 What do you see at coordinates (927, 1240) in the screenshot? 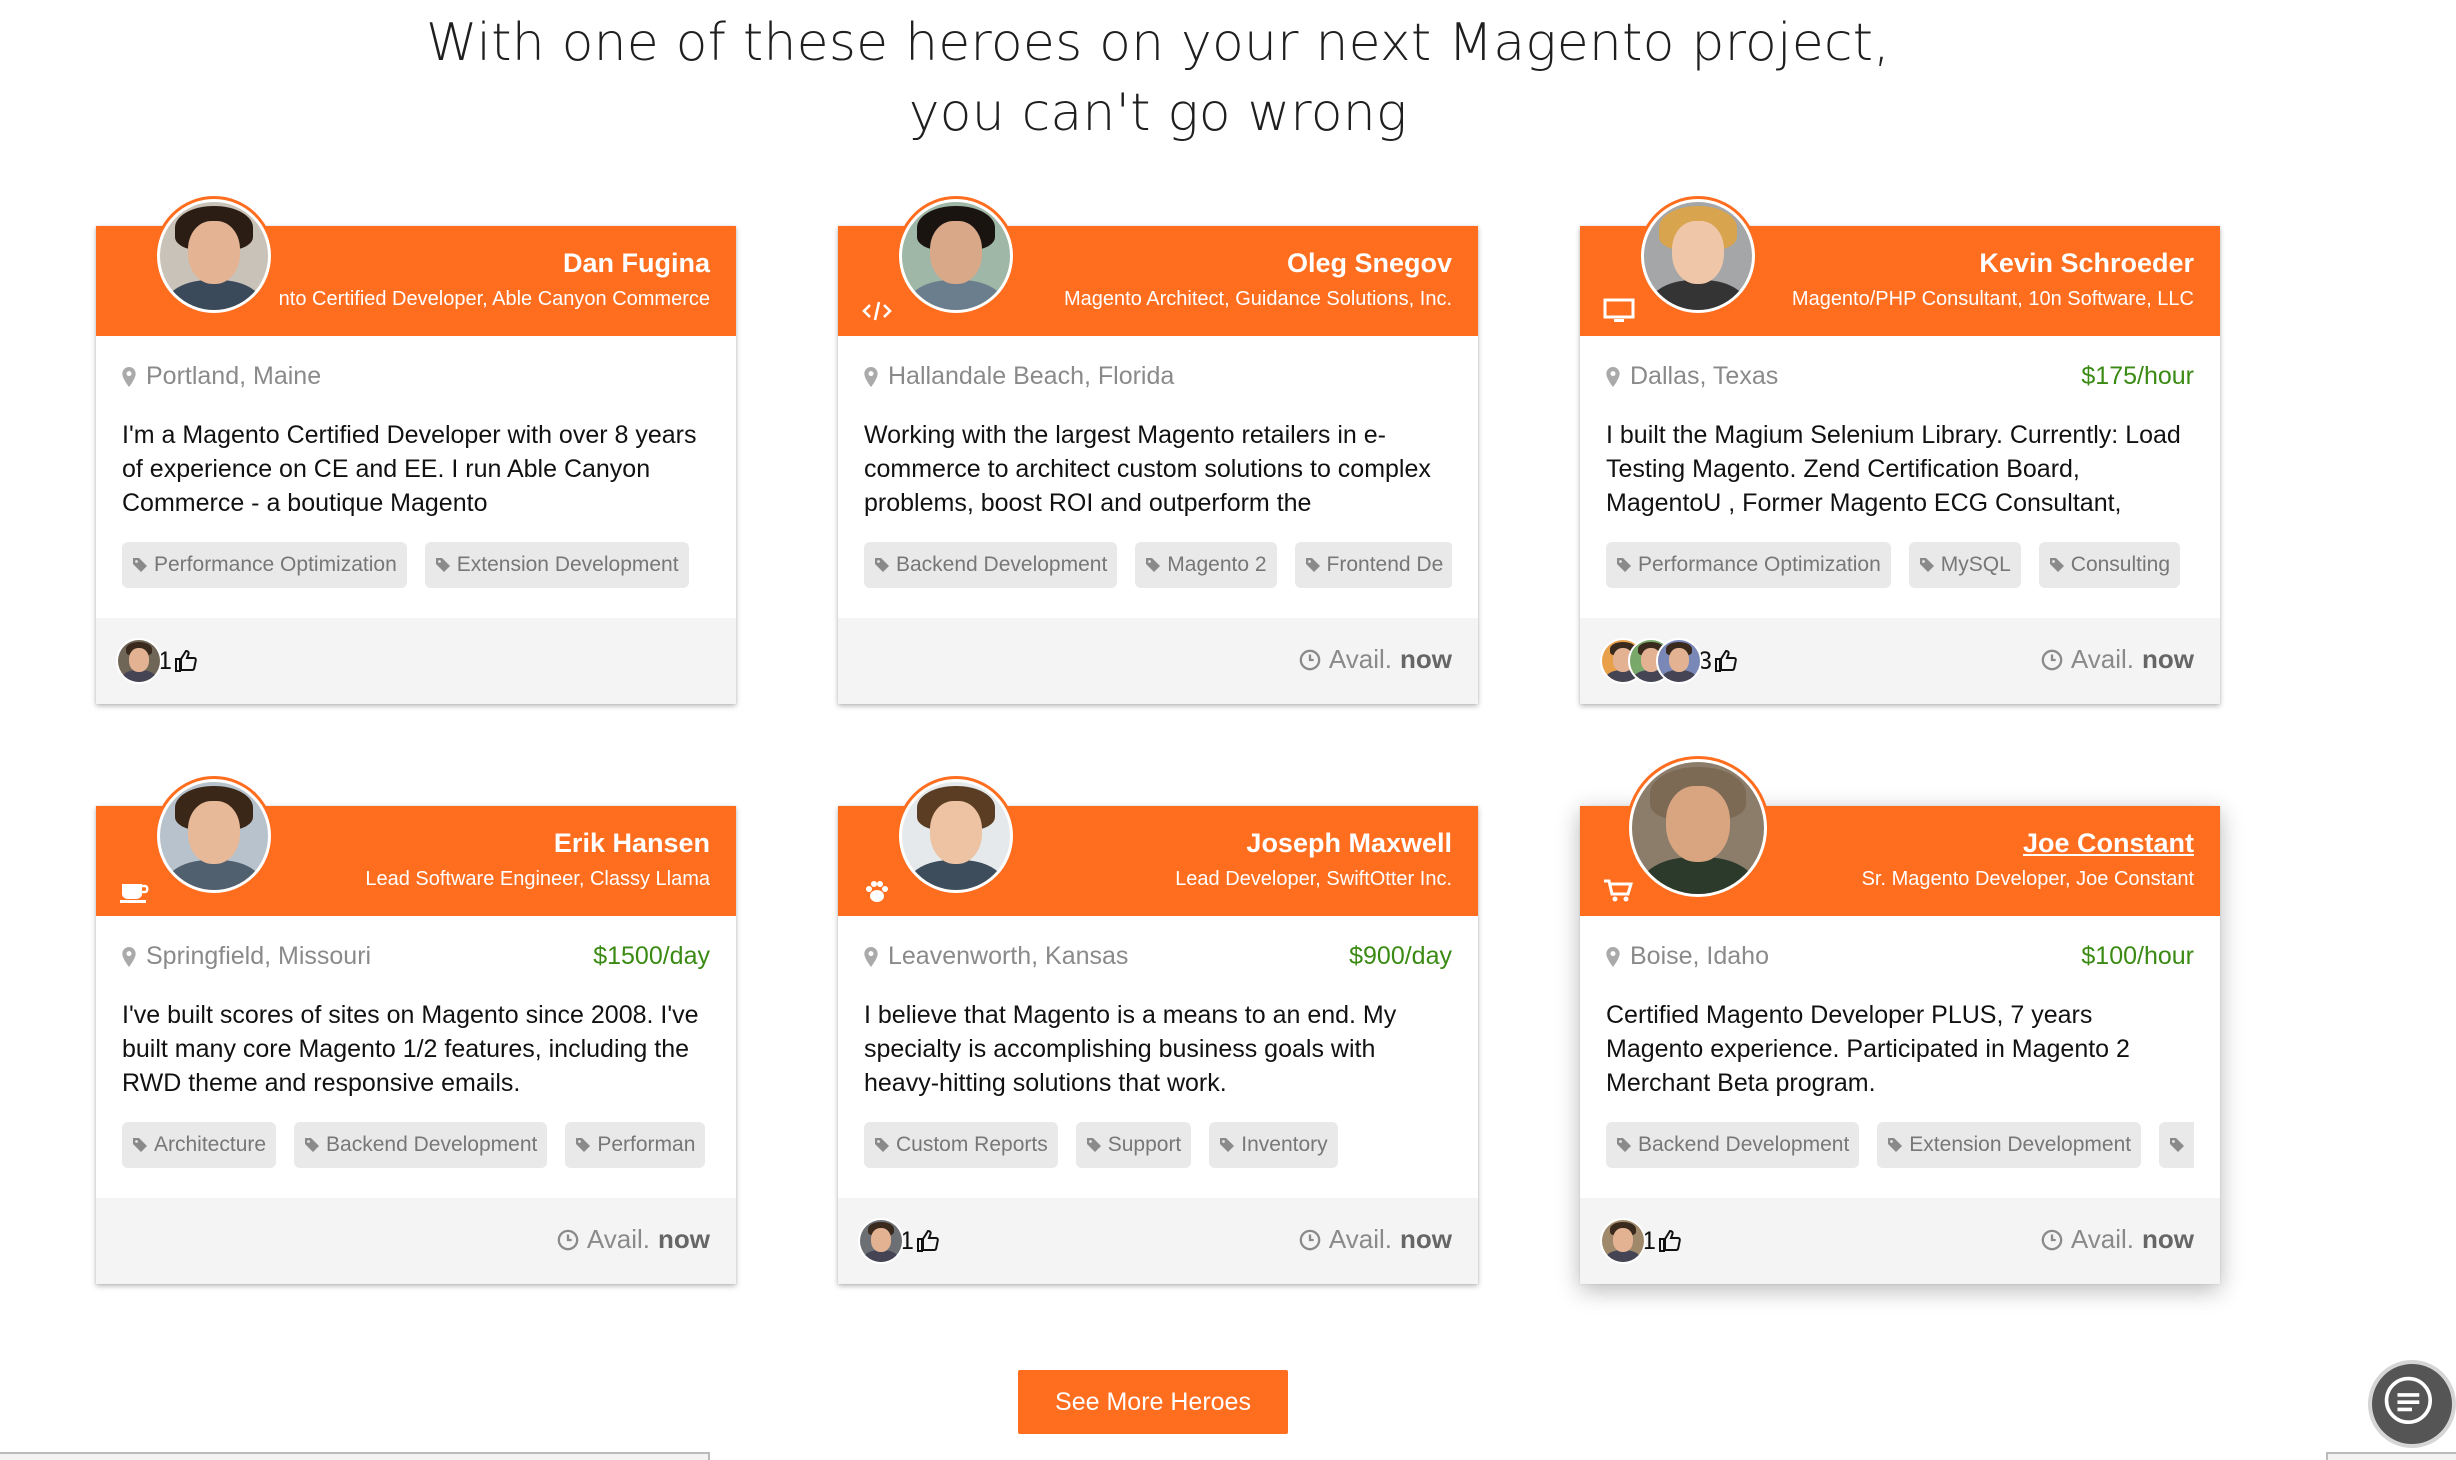
I see `thumbs-up-icon` at bounding box center [927, 1240].